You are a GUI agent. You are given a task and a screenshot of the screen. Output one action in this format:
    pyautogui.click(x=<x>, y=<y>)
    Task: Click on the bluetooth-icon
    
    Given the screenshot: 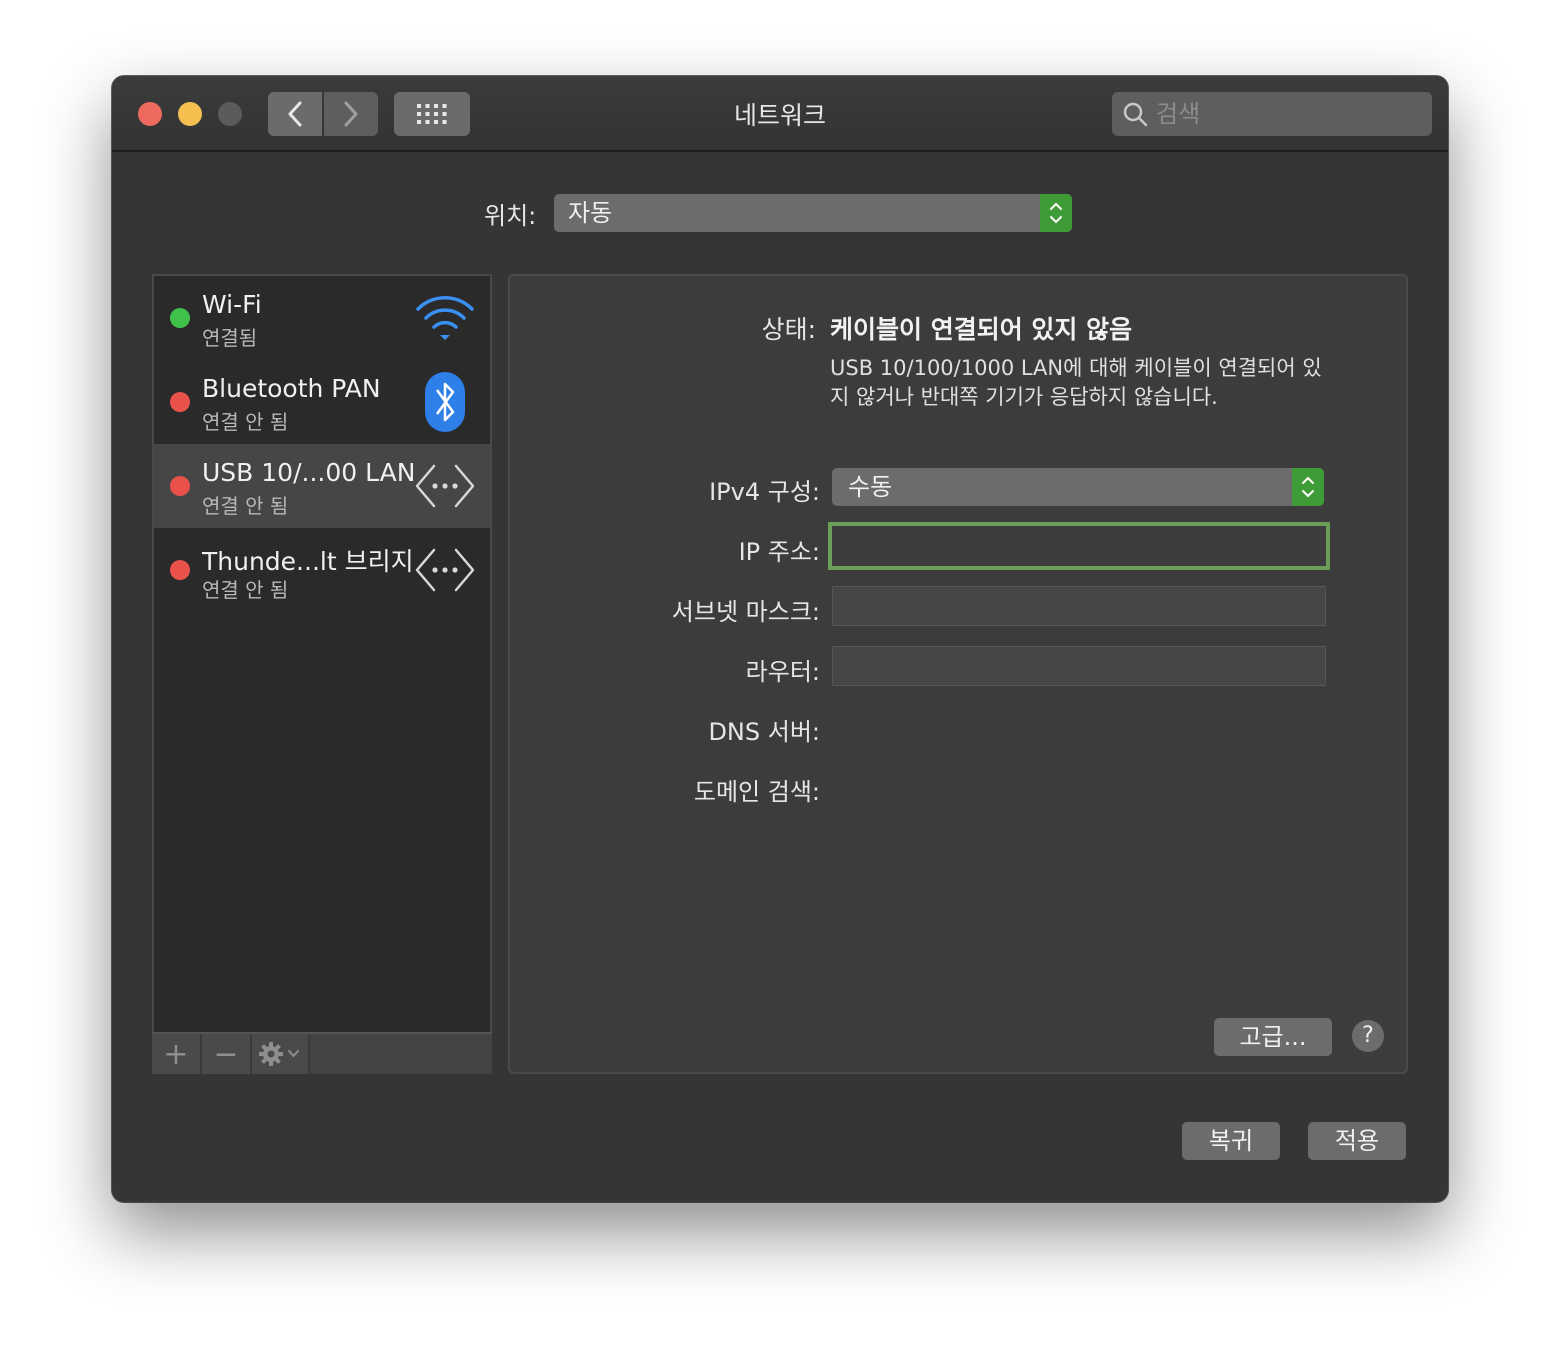 What is the action you would take?
    pyautogui.click(x=445, y=402)
    